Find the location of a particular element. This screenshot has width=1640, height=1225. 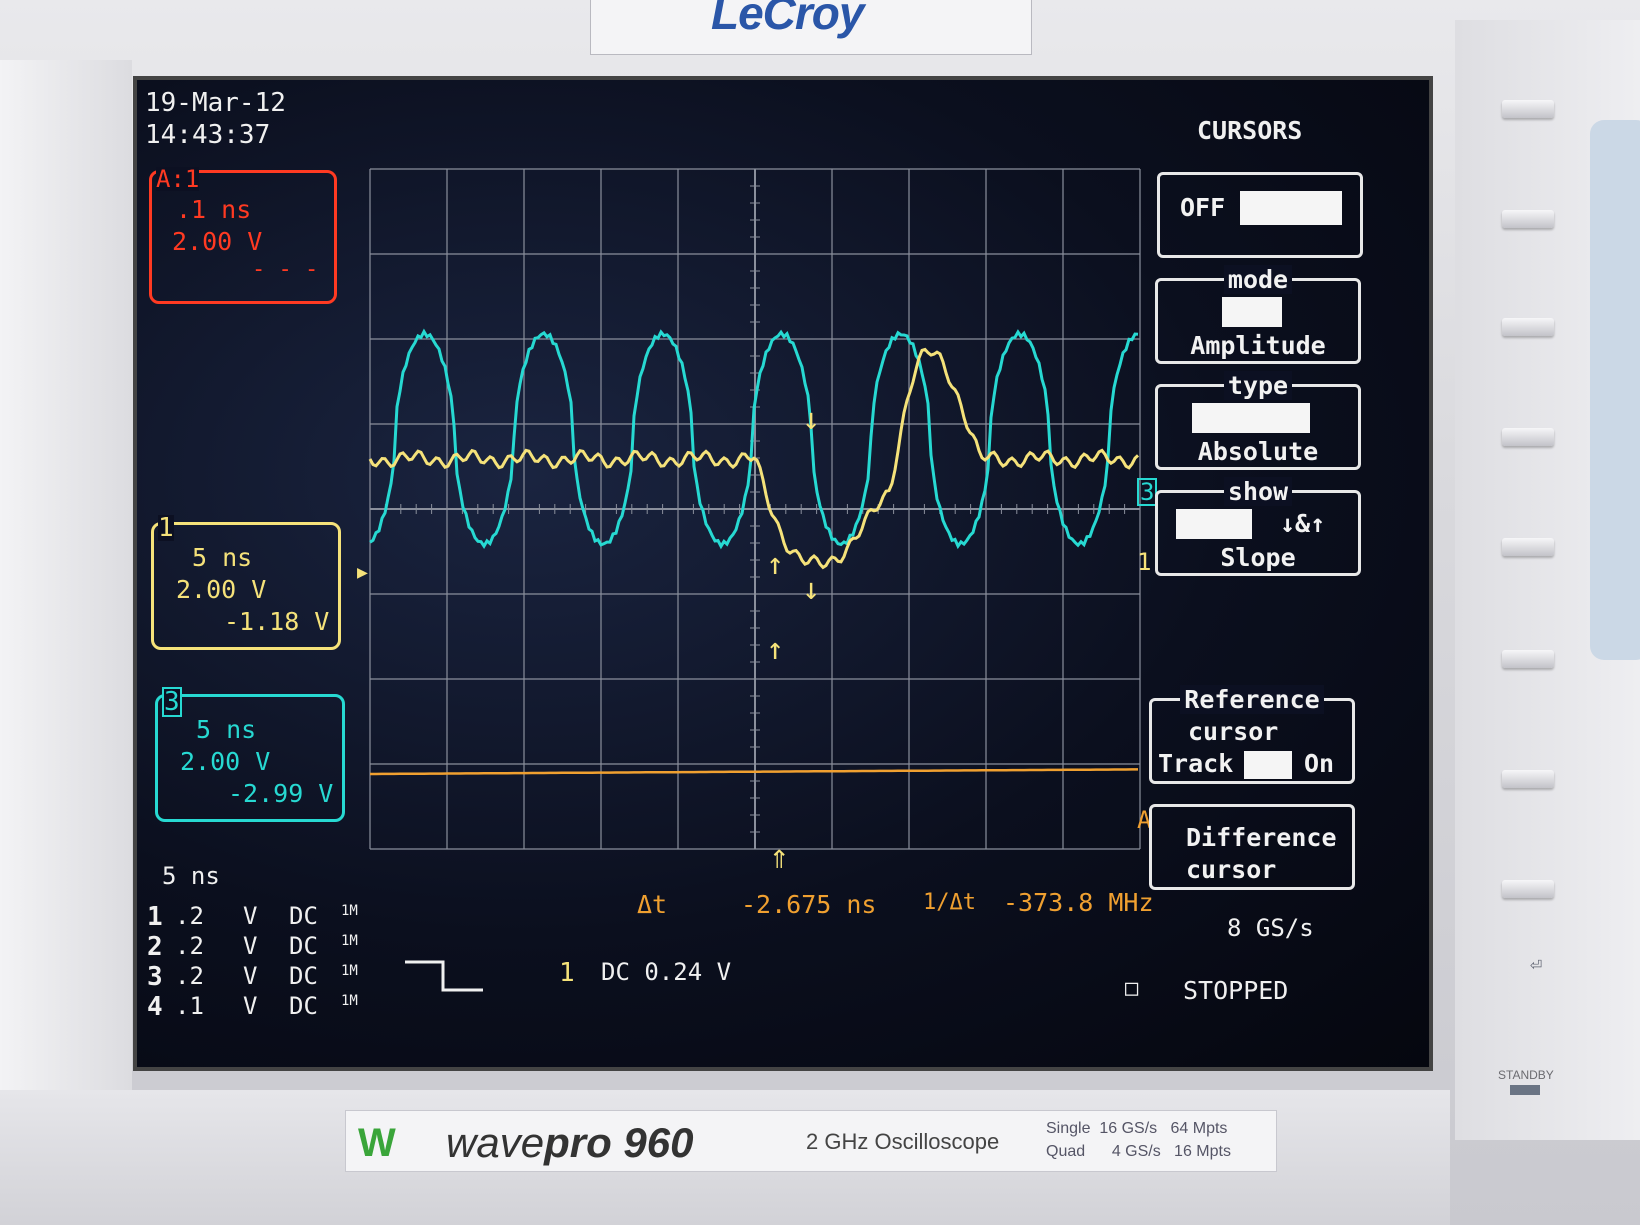

spec-quad: Quad 4 GS/s 16 Mpts is located at coordinates (1138, 1151).